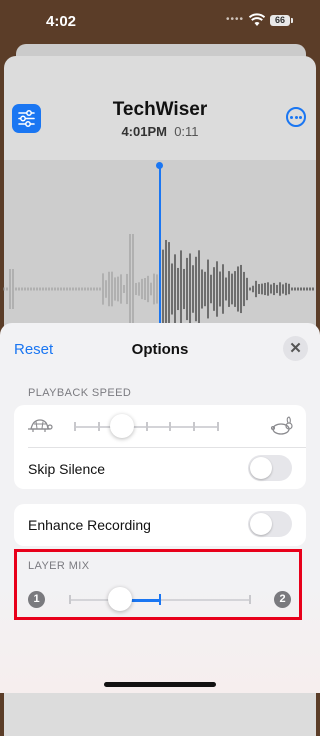  I want to click on playhead, so click(160, 245).